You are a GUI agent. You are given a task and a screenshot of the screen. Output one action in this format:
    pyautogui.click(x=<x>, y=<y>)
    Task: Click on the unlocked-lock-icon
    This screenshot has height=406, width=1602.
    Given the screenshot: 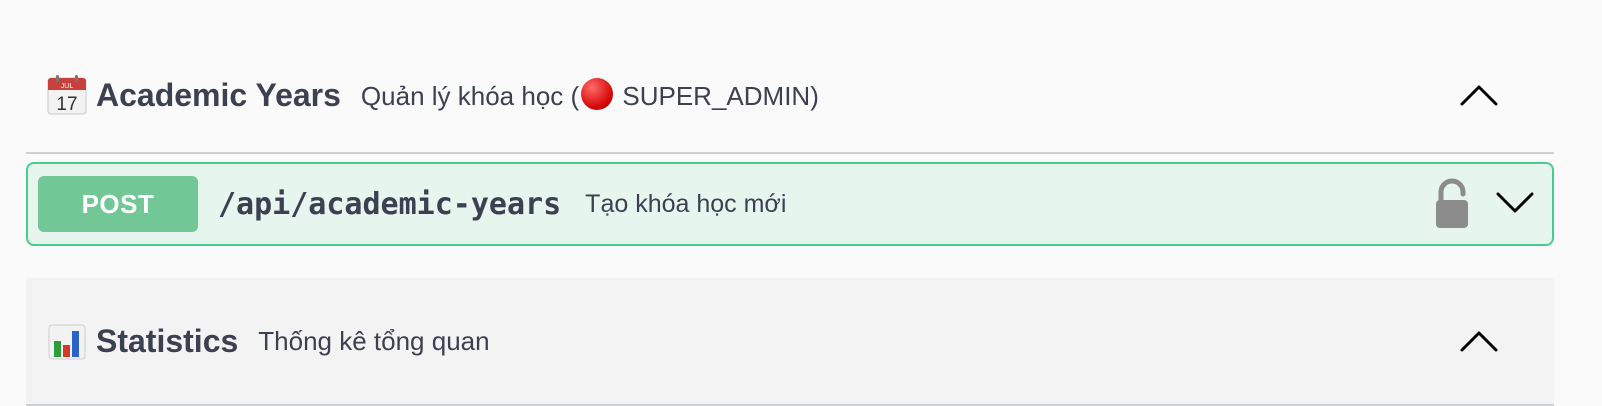 What is the action you would take?
    pyautogui.click(x=1452, y=204)
    